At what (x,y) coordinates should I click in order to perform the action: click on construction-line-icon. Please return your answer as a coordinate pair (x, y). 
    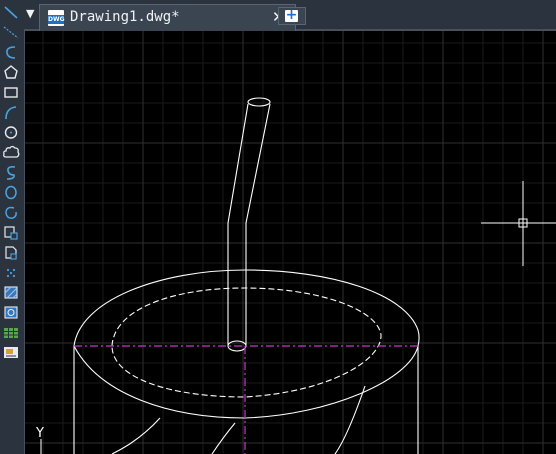
    Looking at the image, I should click on (11, 32).